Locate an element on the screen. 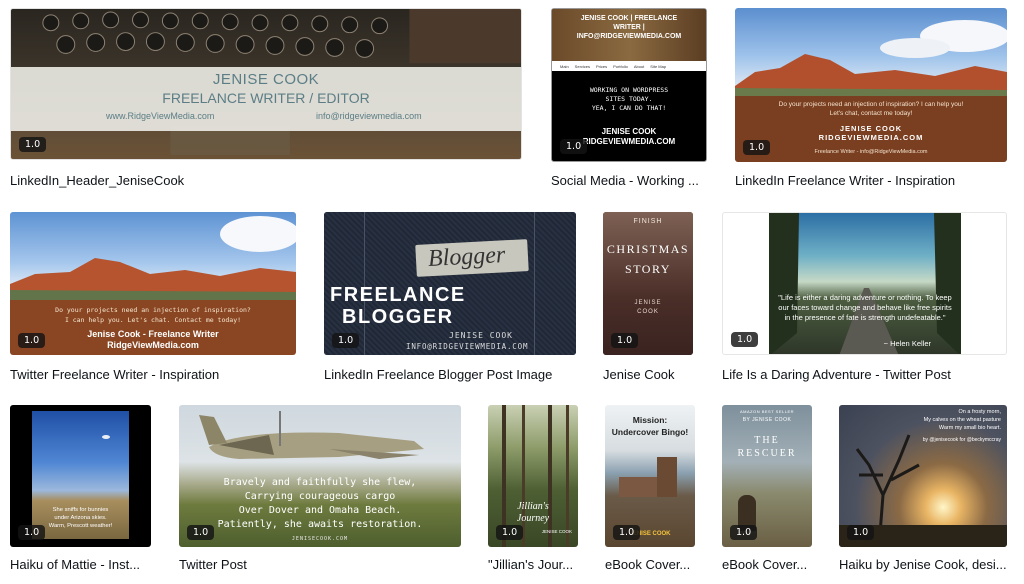 The width and height of the screenshot is (1024, 584). cover-title-2: Undercover Bingo! is located at coordinates (650, 432).